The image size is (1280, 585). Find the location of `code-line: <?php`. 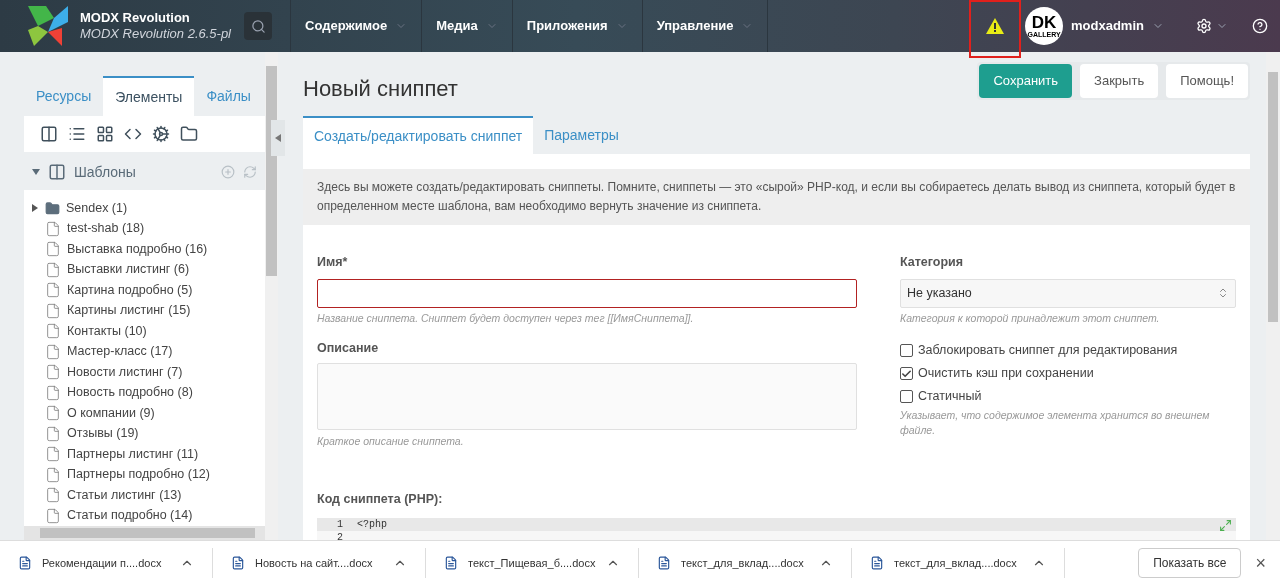

code-line: <?php is located at coordinates (371, 525).